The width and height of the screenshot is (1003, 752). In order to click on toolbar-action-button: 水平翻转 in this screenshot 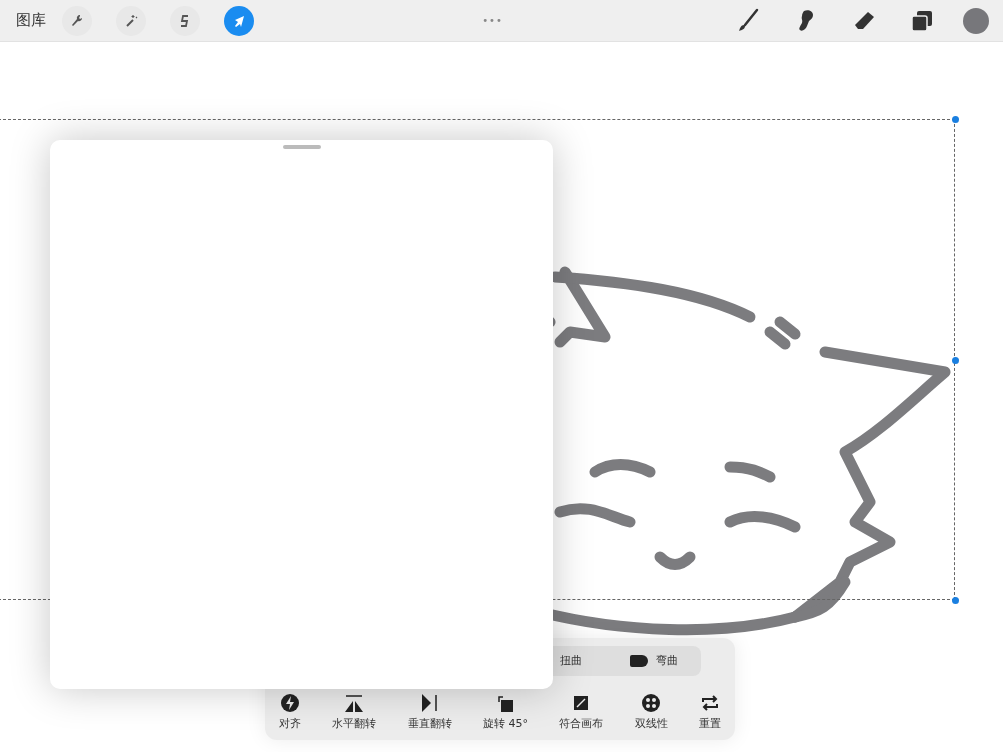, I will do `click(354, 712)`.